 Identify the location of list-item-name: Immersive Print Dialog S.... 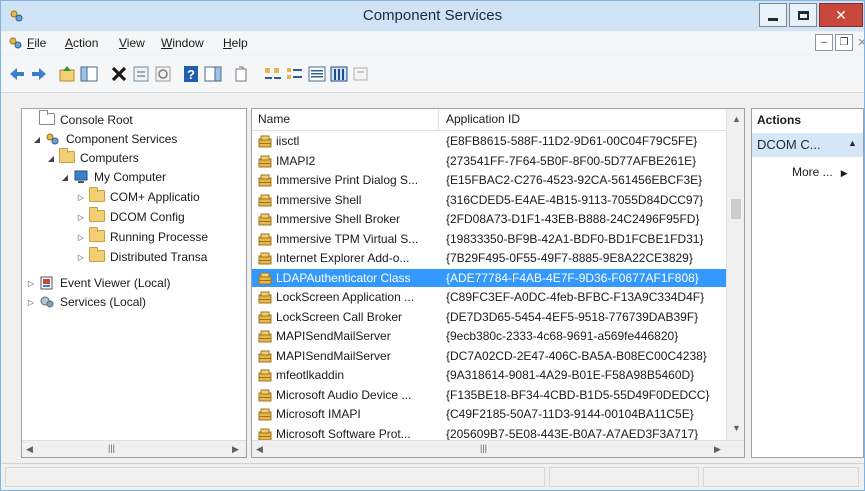
(347, 180).